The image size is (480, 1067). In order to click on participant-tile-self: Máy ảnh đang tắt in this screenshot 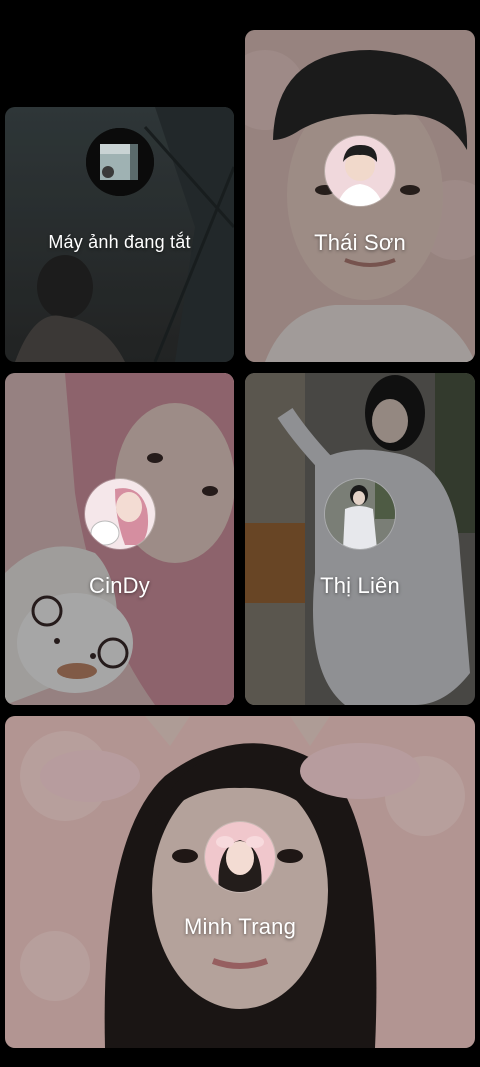, I will do `click(119, 234)`.